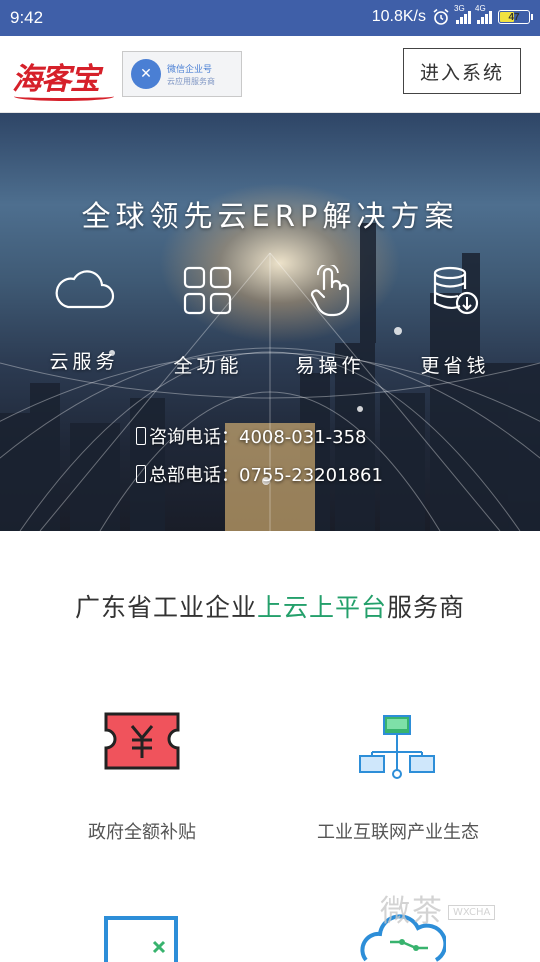  Describe the element at coordinates (397, 747) in the screenshot. I see `network-icon` at that location.